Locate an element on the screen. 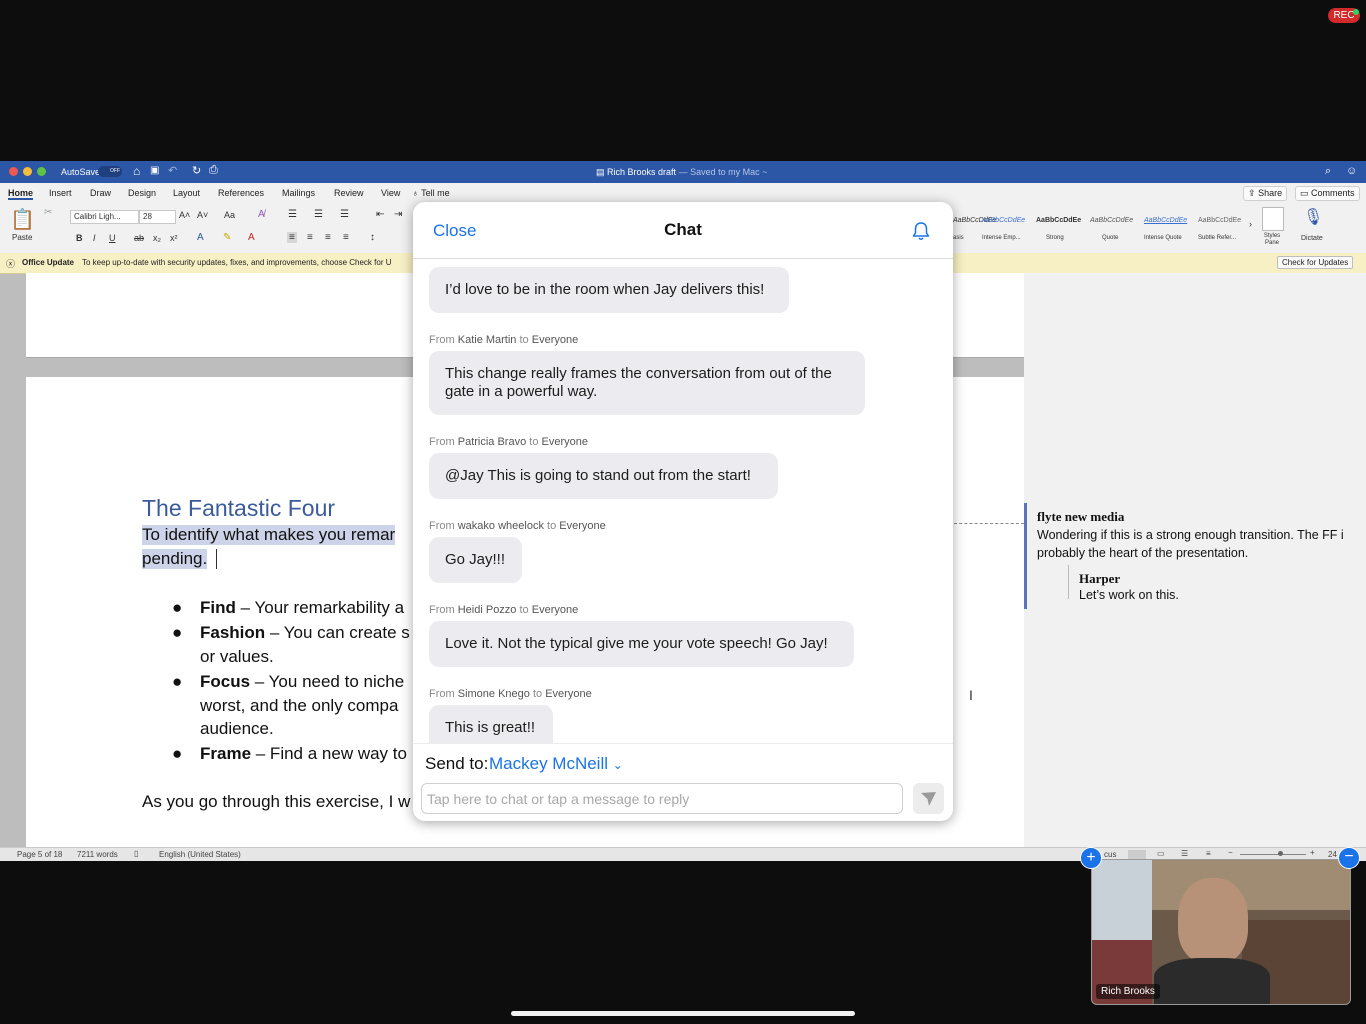 This screenshot has height=1024, width=1366. close-bar-icon: ⓧ is located at coordinates (10, 263).